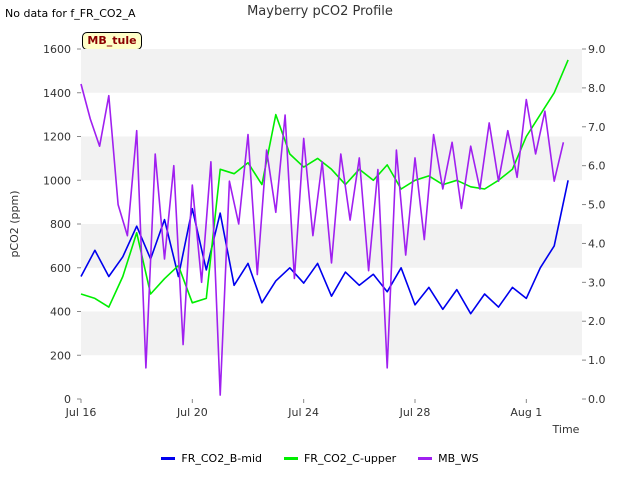 This screenshot has width=640, height=480. Describe the element at coordinates (290, 458) in the screenshot. I see `legend-swatch-c-upper` at that location.